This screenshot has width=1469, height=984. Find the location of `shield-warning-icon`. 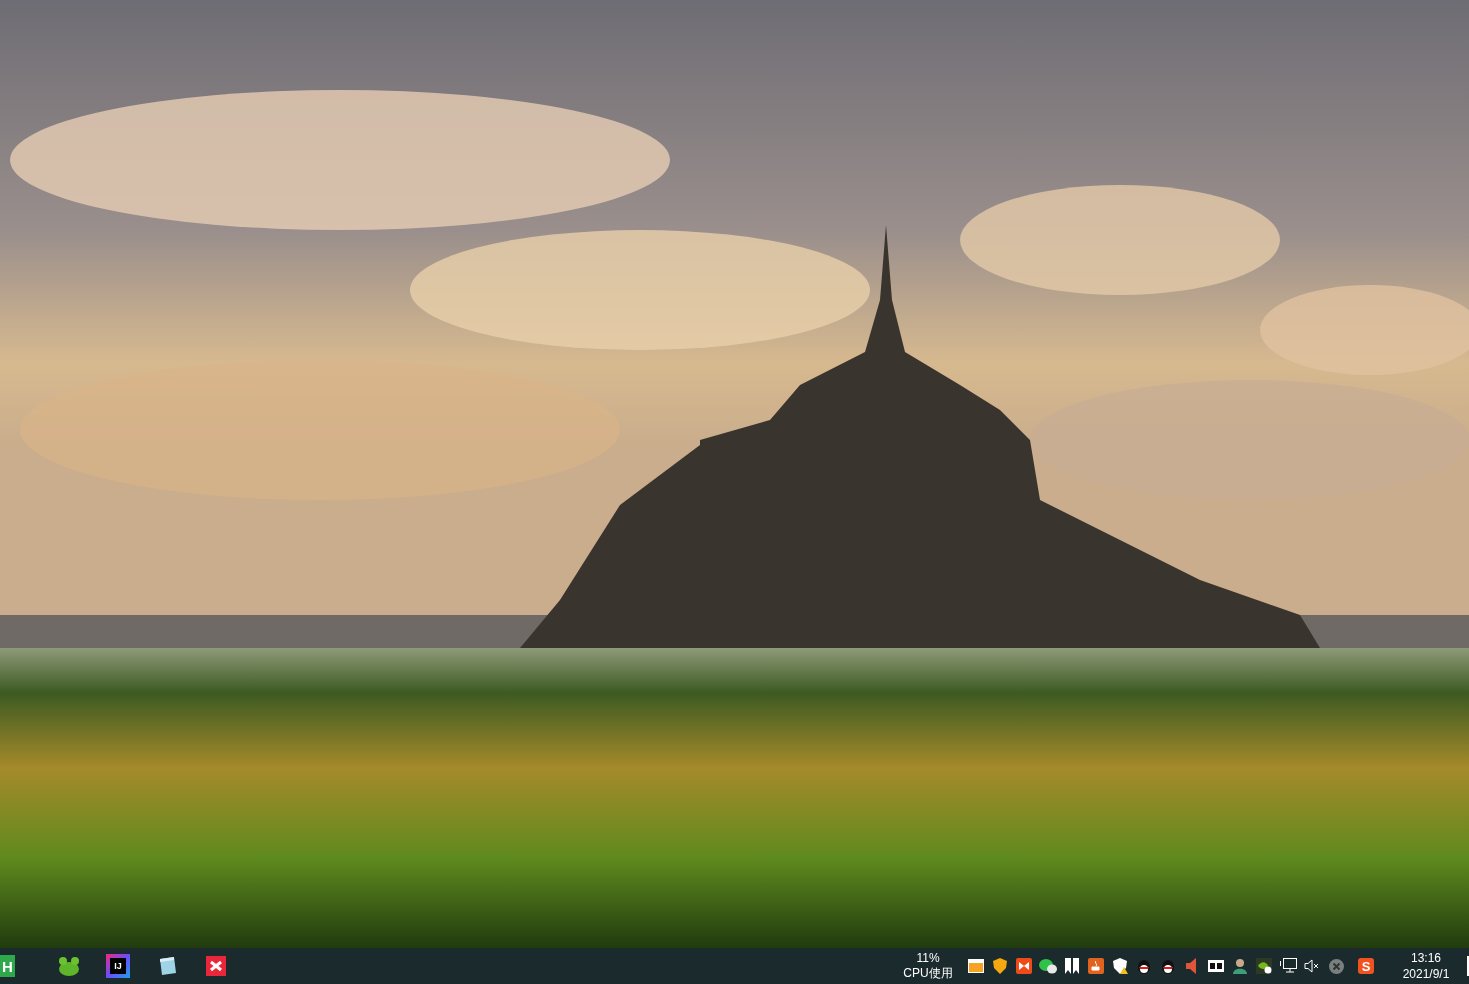

shield-warning-icon is located at coordinates (1120, 966).